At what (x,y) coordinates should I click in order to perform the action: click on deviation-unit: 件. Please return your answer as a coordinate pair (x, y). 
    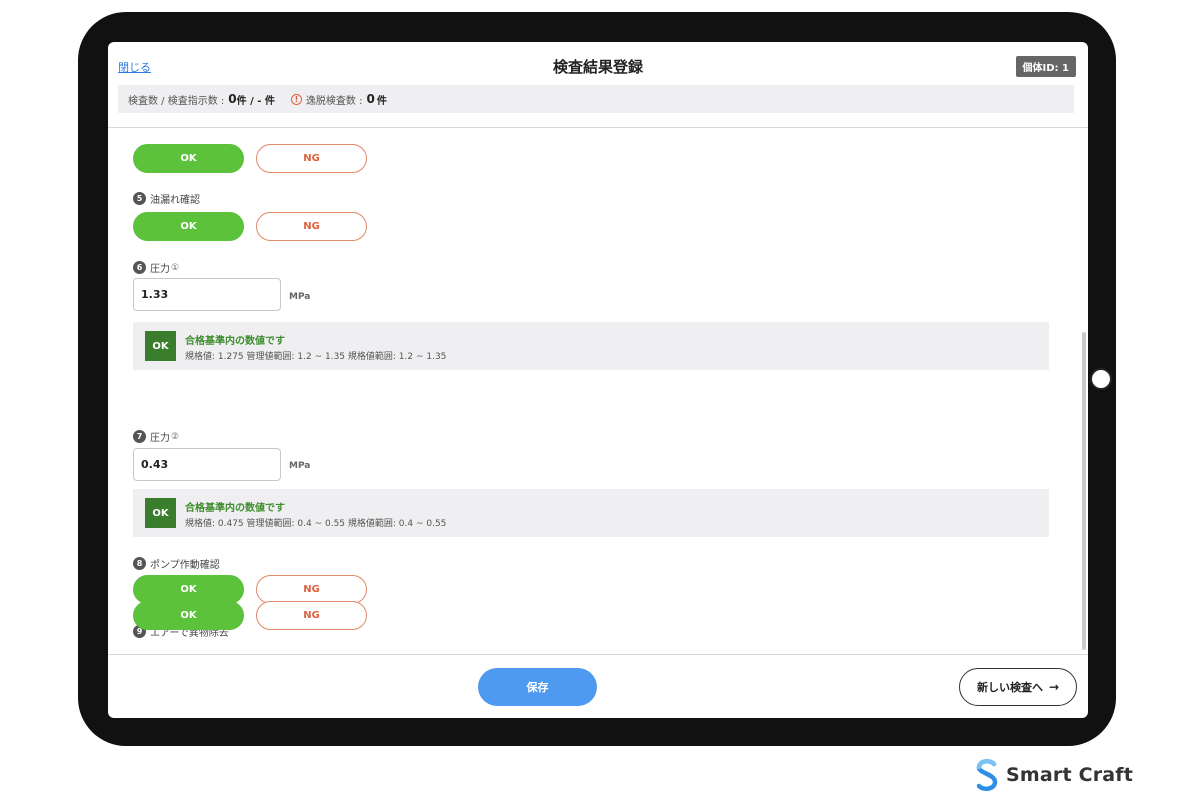
    Looking at the image, I should click on (381, 101).